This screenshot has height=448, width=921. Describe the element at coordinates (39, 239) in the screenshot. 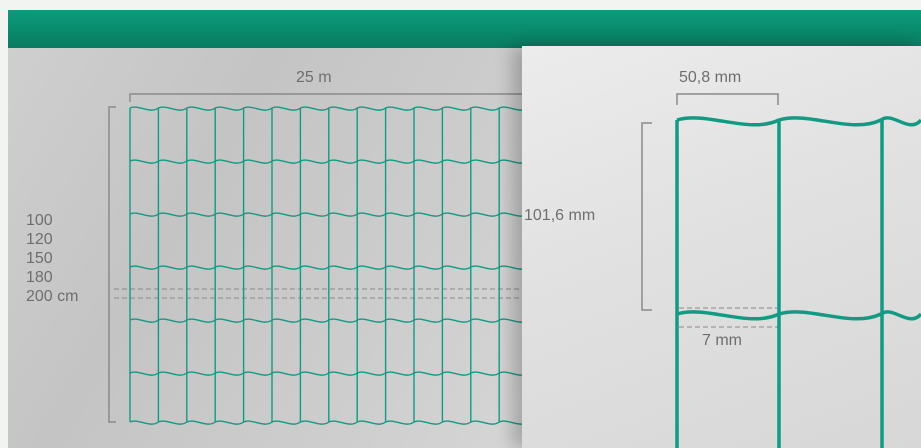

I see `height-option: 120` at that location.